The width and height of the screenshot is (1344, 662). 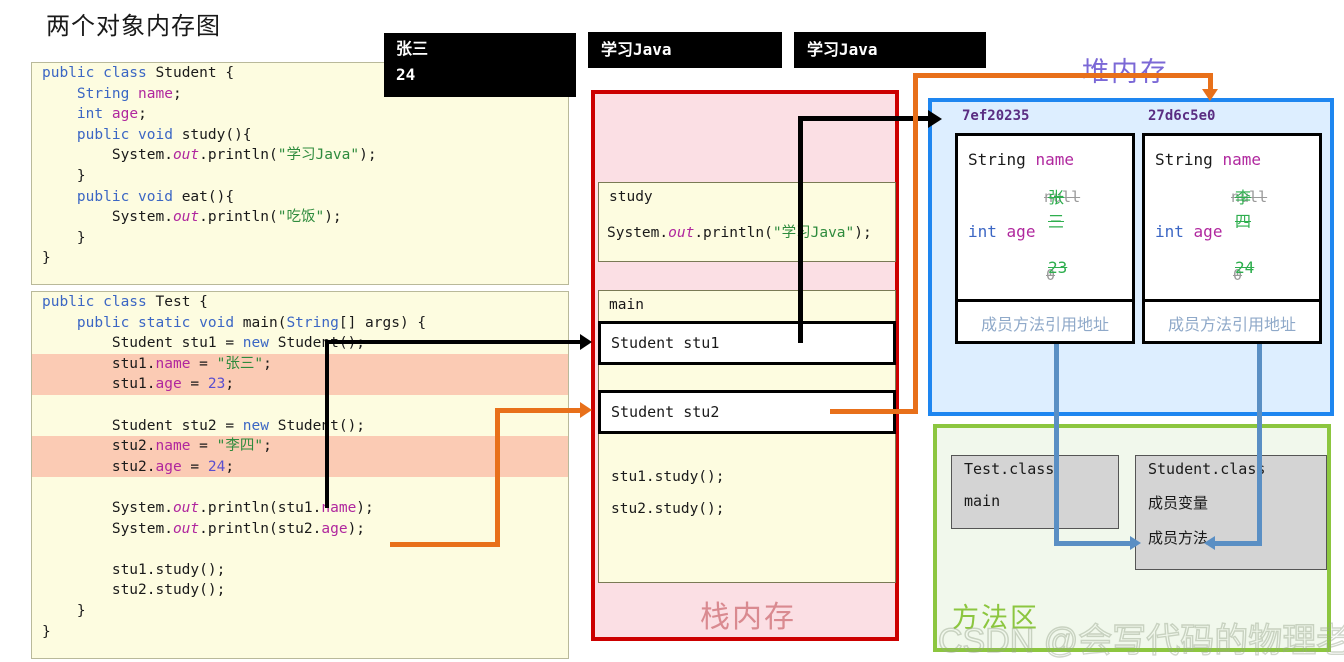 I want to click on code-line: int age;, so click(x=111, y=114).